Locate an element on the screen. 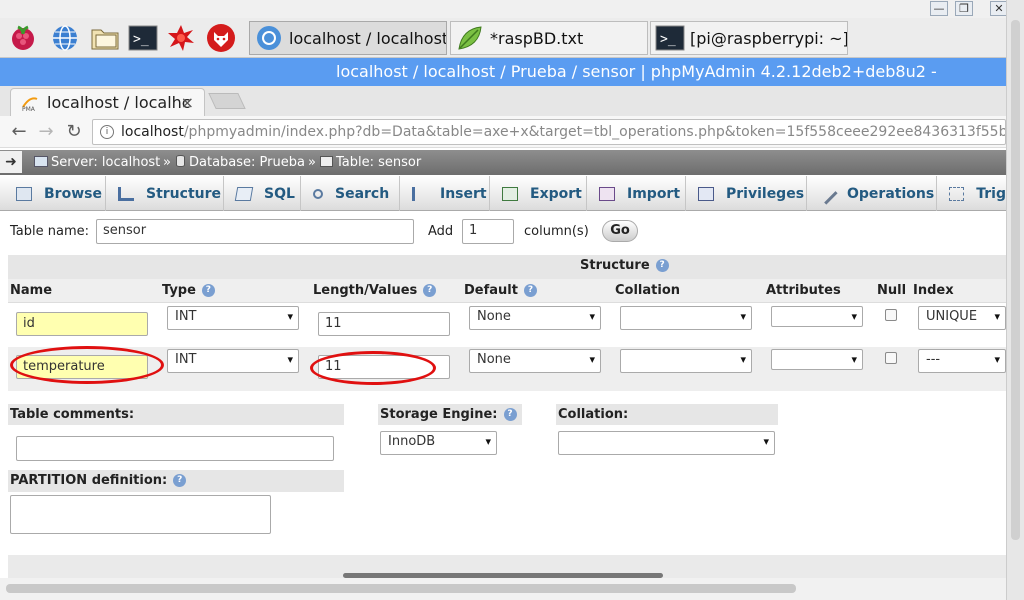  triggers-icon is located at coordinates (957, 193).